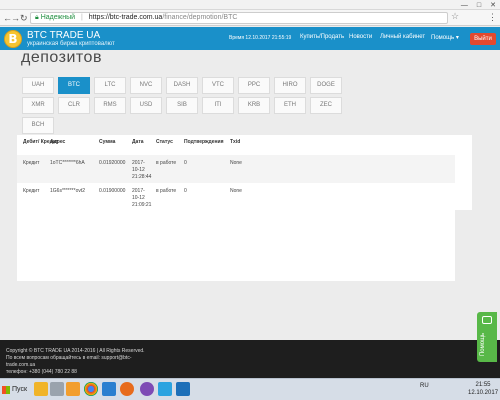 The width and height of the screenshot is (500, 400). Describe the element at coordinates (290, 85) in the screenshot. I see `tab-hiro: HIRO` at that location.